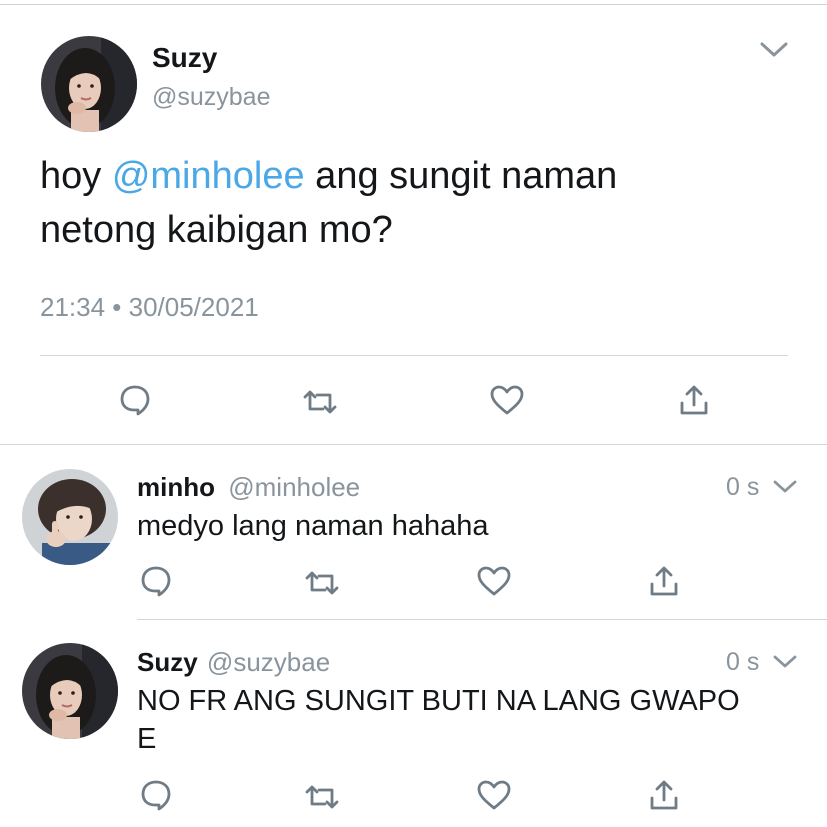  What do you see at coordinates (149, 307) in the screenshot?
I see `main-timestamp: 21:34 • 30/05/2021` at bounding box center [149, 307].